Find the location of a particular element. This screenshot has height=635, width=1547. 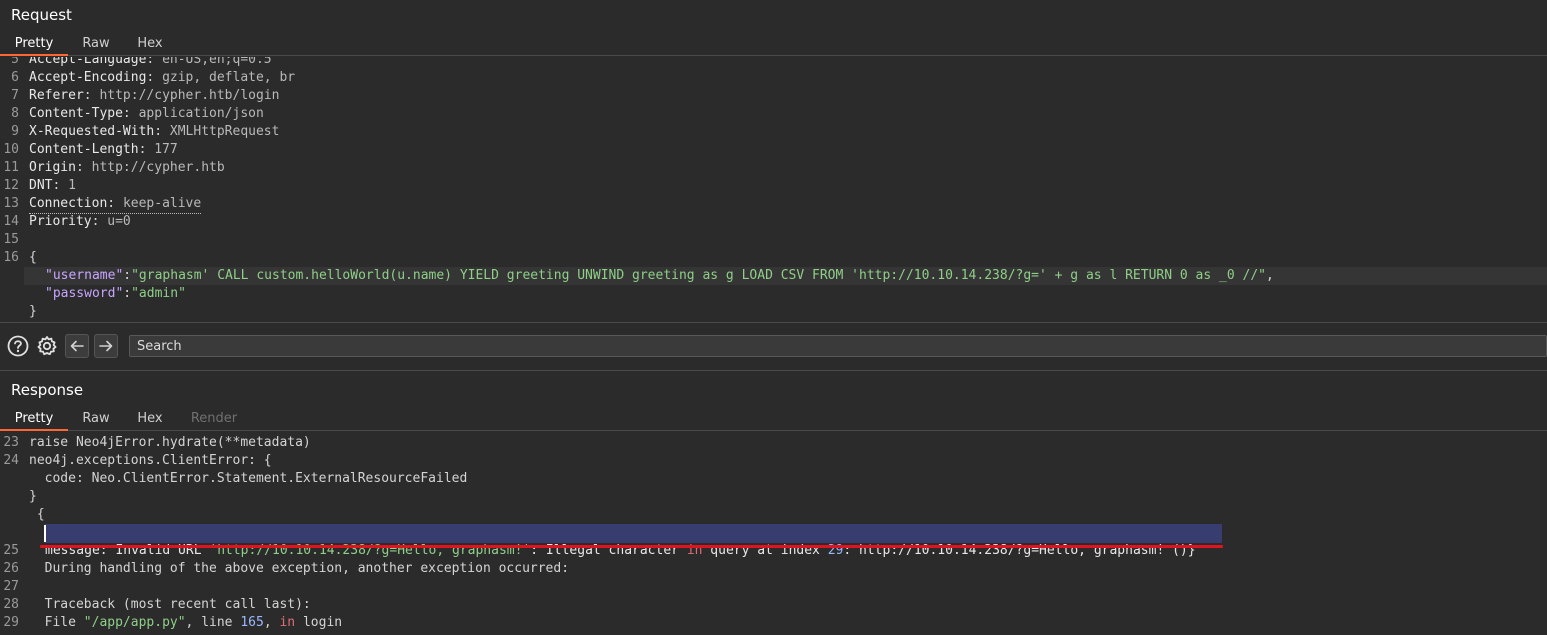

help-button is located at coordinates (18, 346).